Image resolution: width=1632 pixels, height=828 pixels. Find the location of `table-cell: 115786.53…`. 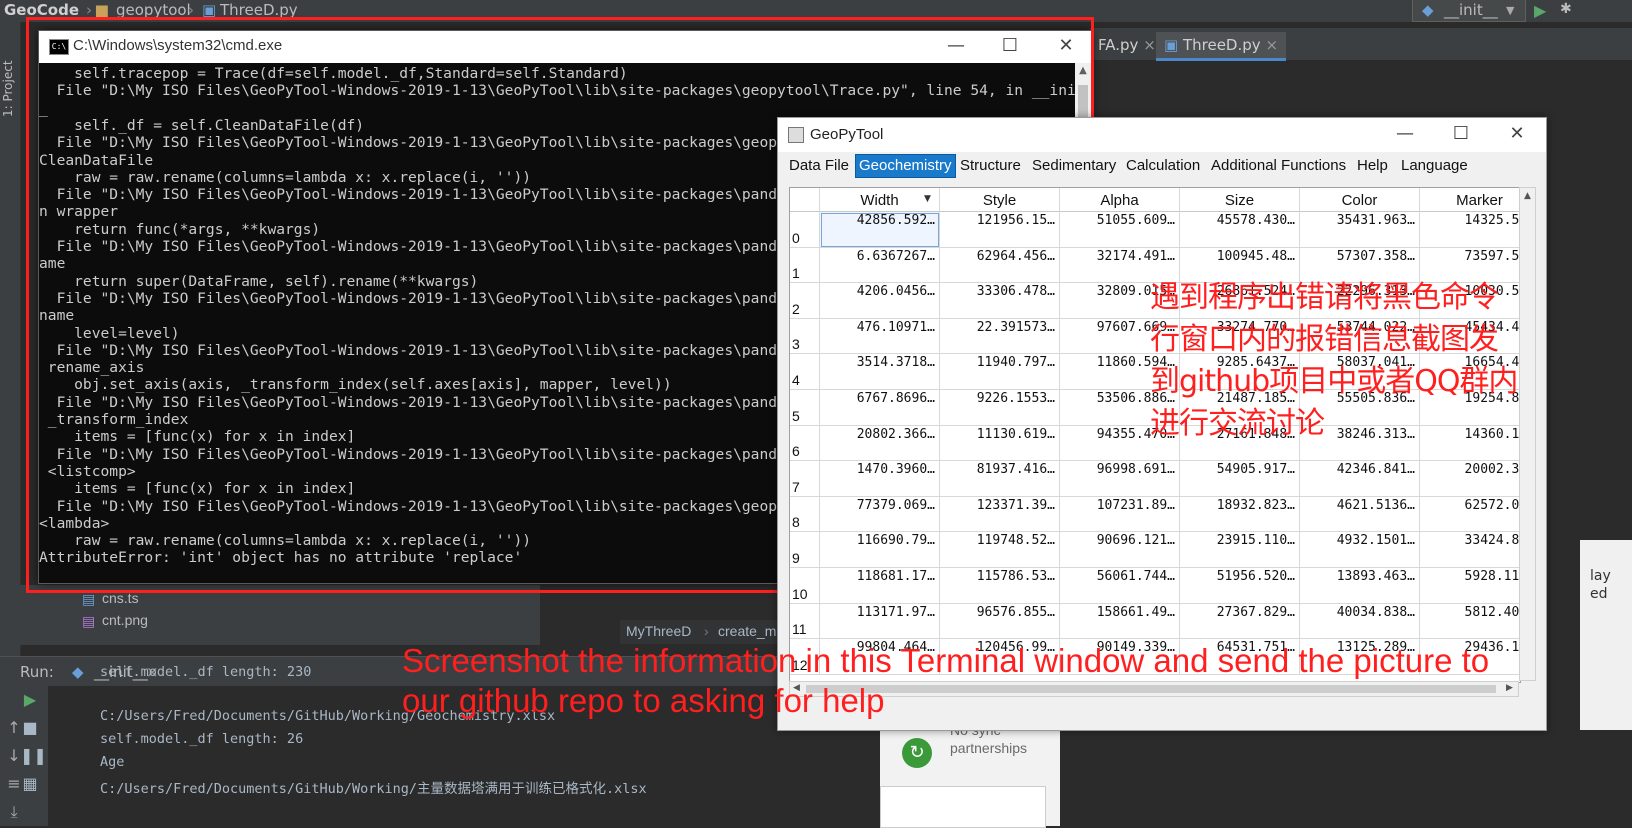

table-cell: 115786.53… is located at coordinates (1000, 586).